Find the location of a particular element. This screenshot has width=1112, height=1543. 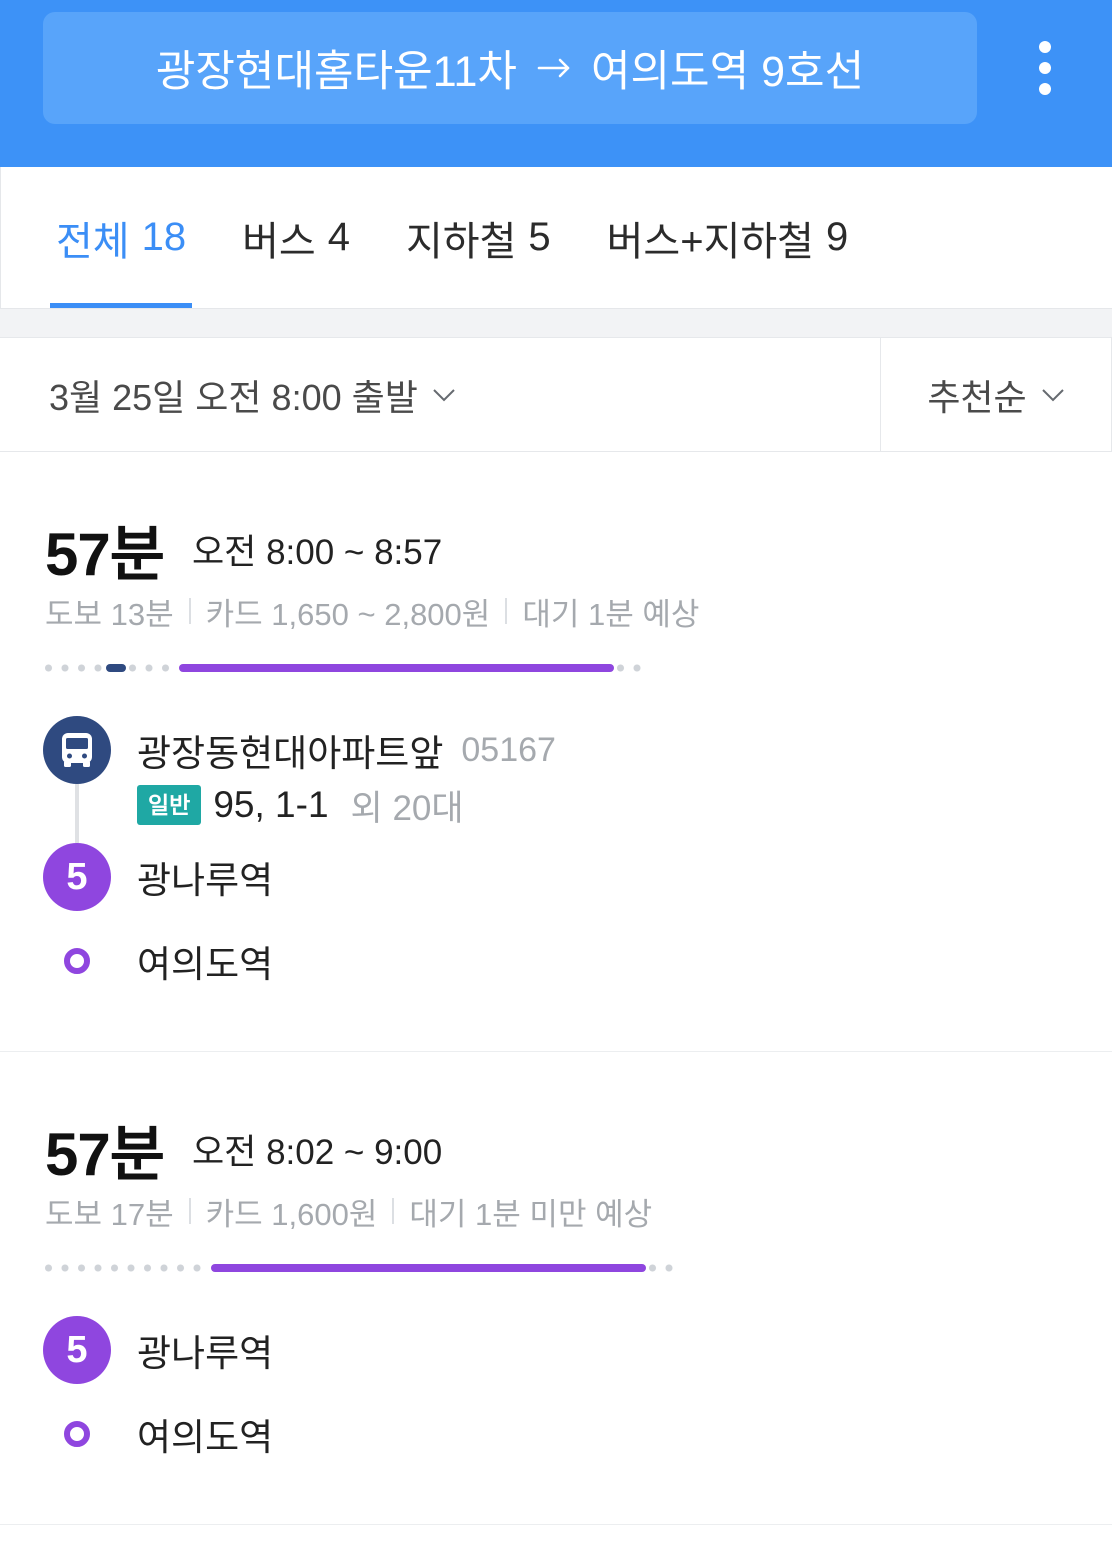

more-buses-count: 외 20대 is located at coordinates (407, 808).